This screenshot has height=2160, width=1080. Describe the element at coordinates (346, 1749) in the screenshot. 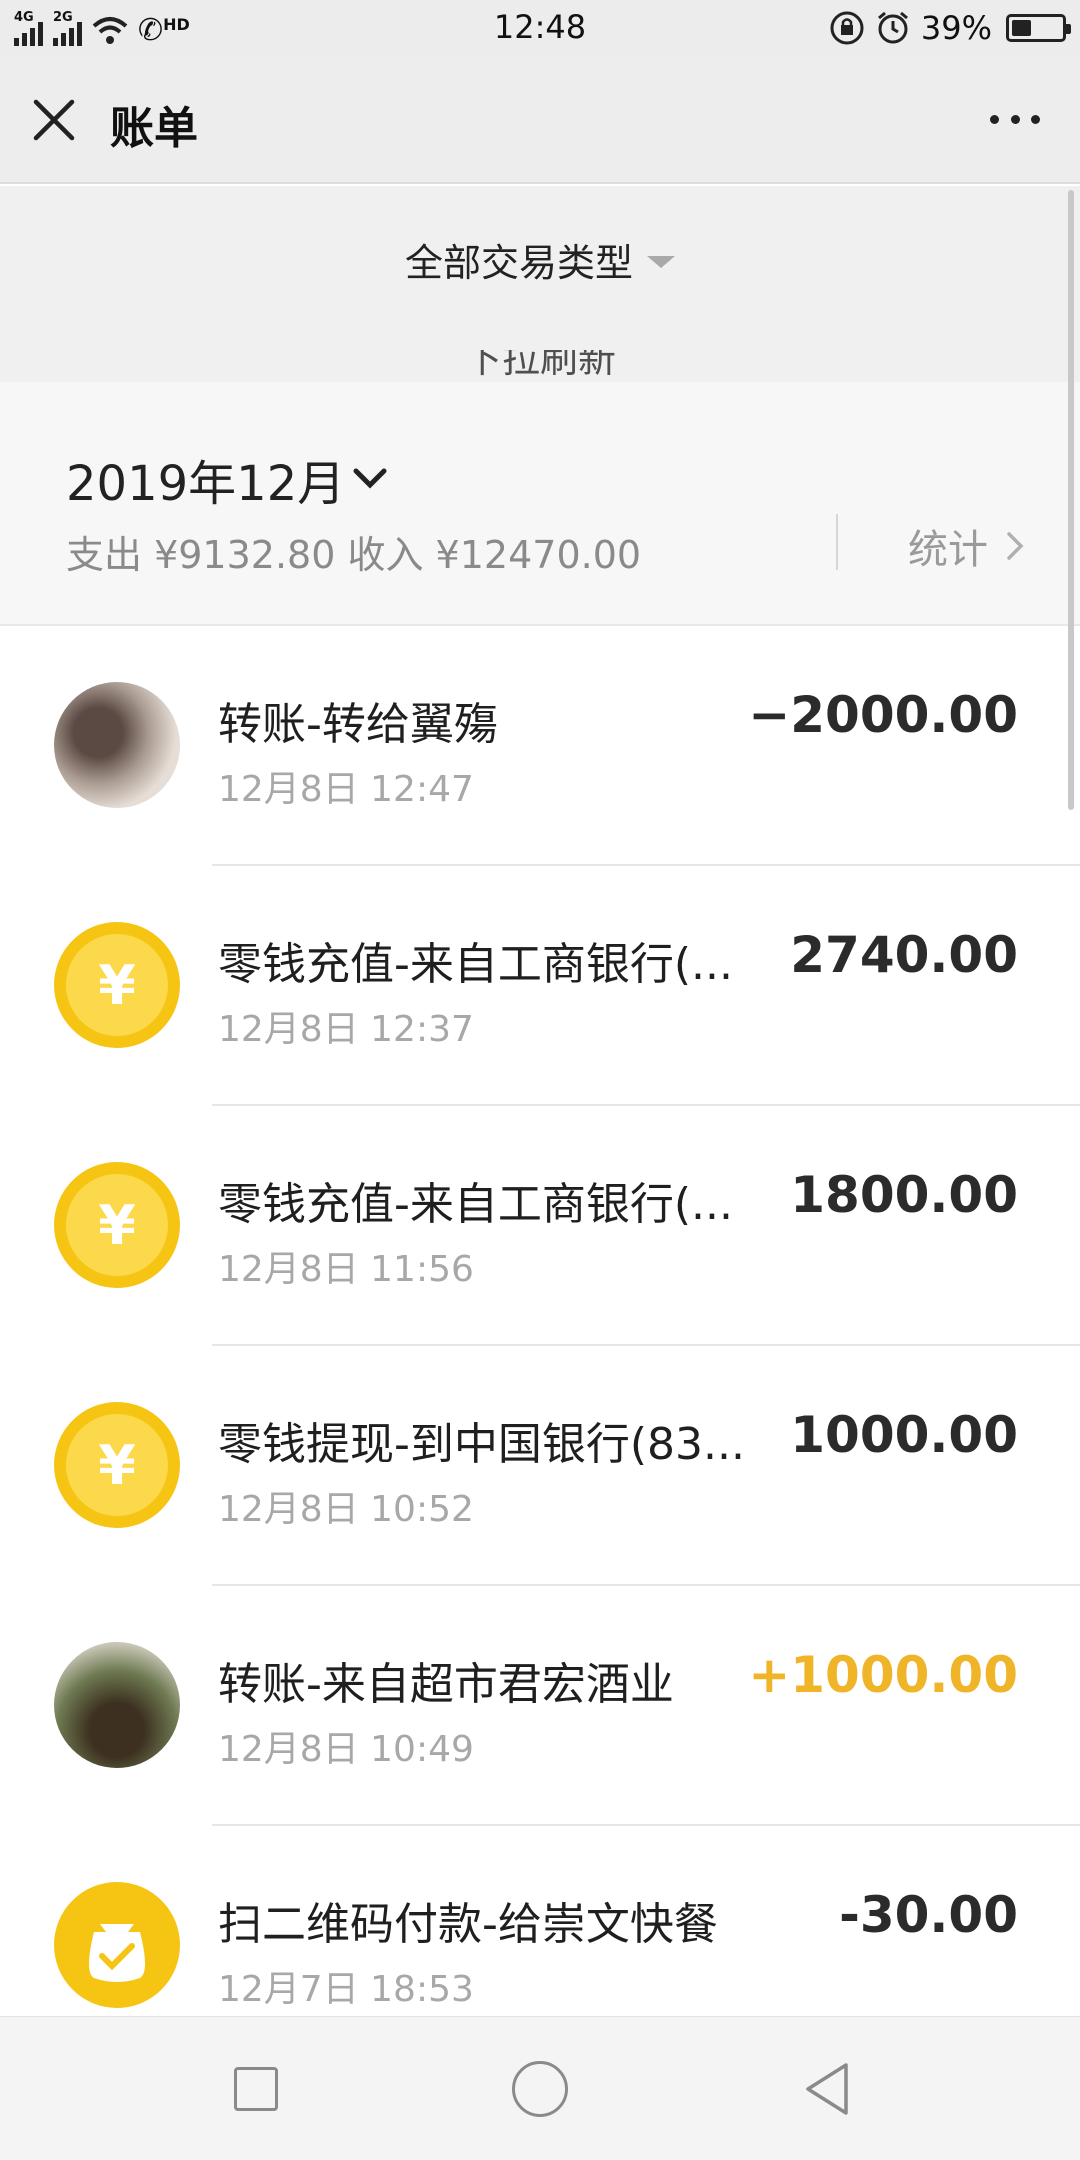

I see `transaction-time: 12月8日 10:49` at that location.